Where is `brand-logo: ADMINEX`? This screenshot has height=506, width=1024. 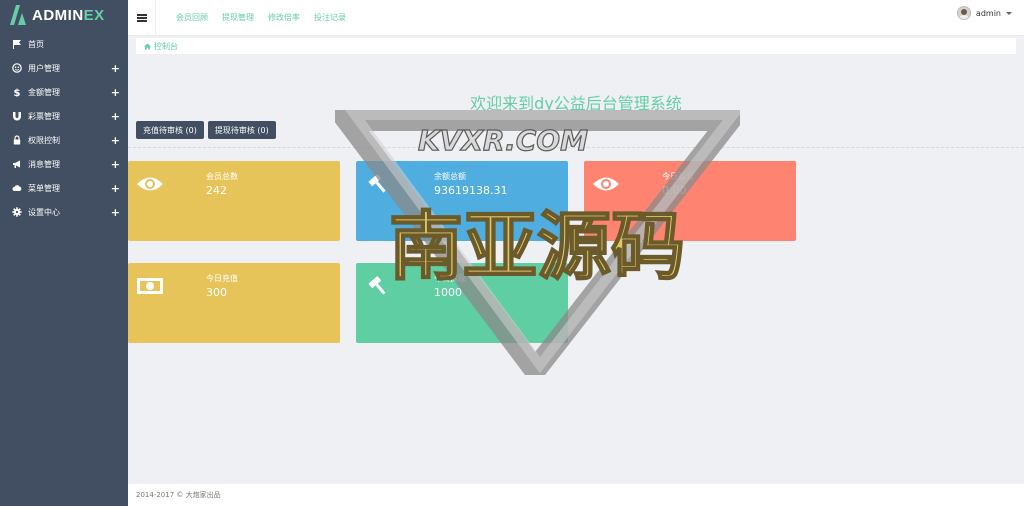 brand-logo: ADMINEX is located at coordinates (64, 15).